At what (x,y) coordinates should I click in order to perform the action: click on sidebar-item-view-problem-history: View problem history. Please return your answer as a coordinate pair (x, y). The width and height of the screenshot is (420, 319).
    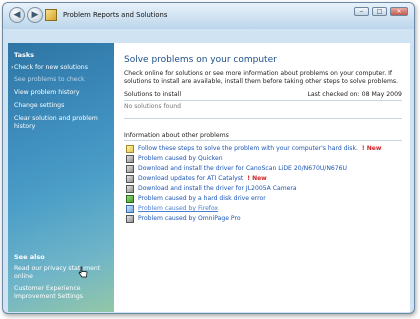
    Looking at the image, I should click on (62, 93).